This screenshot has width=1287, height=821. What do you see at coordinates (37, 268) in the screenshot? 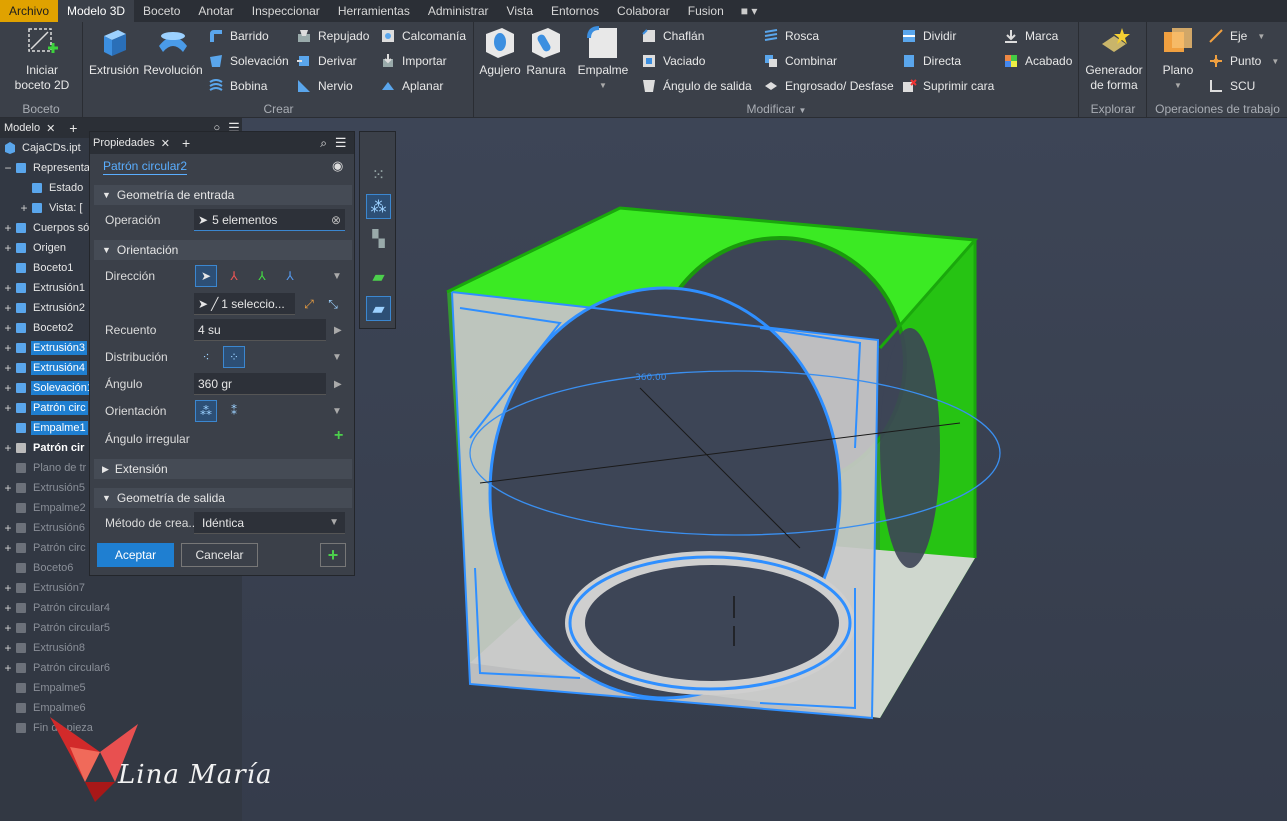
I see `tree-row: Boceto1` at bounding box center [37, 268].